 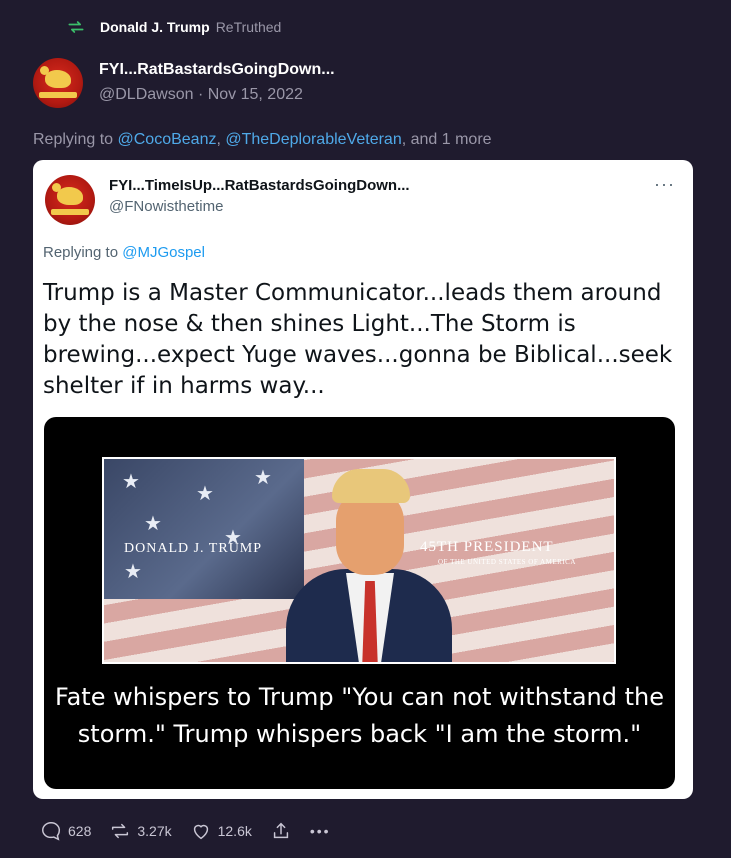 I want to click on image-label-sub: OF THE UNITED STATES OF AMERICA, so click(x=507, y=562).